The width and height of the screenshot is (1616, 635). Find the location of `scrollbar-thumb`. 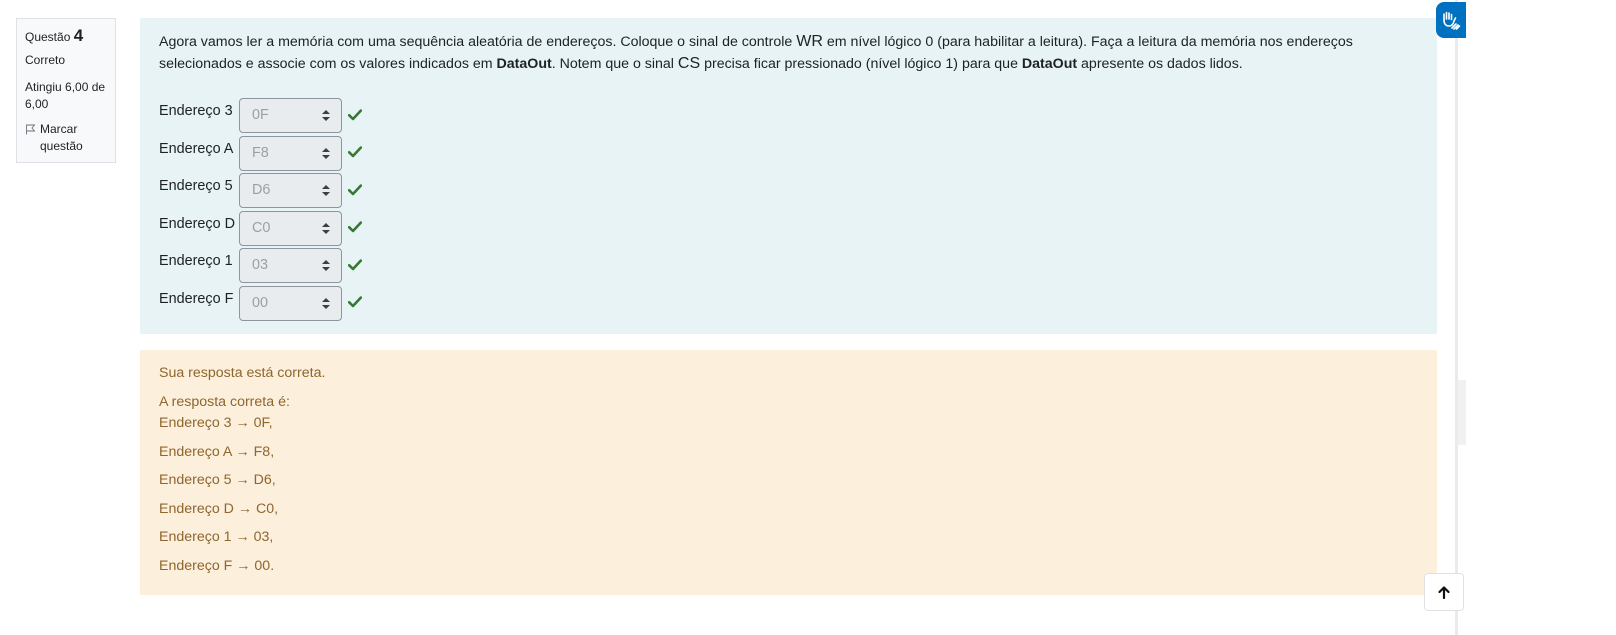

scrollbar-thumb is located at coordinates (1462, 412).